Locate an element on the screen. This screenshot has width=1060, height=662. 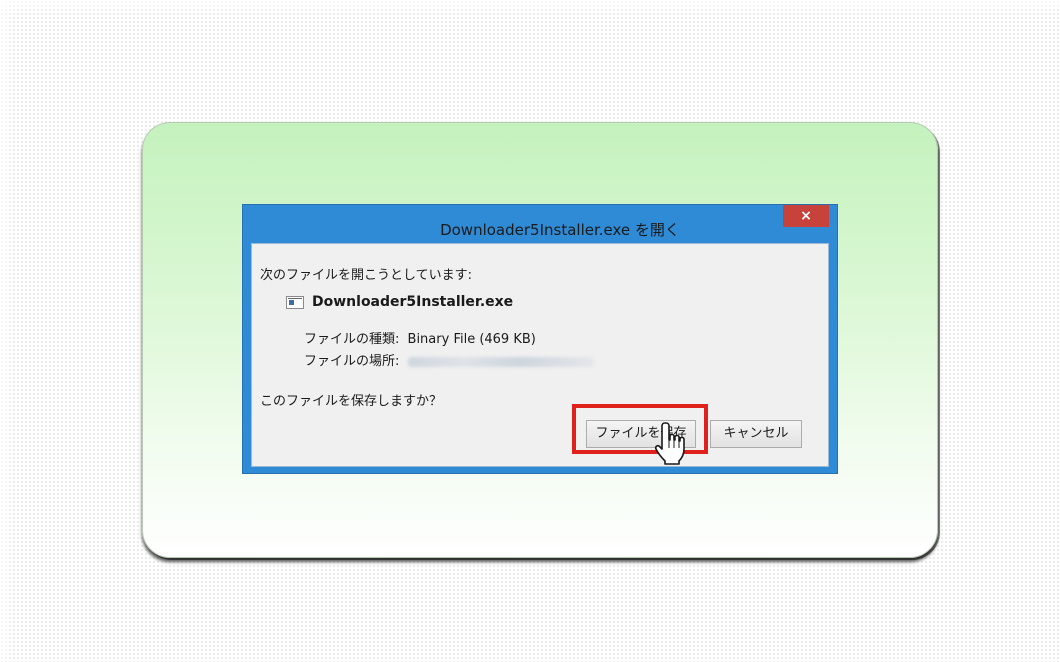
close-icon: × is located at coordinates (806, 216).